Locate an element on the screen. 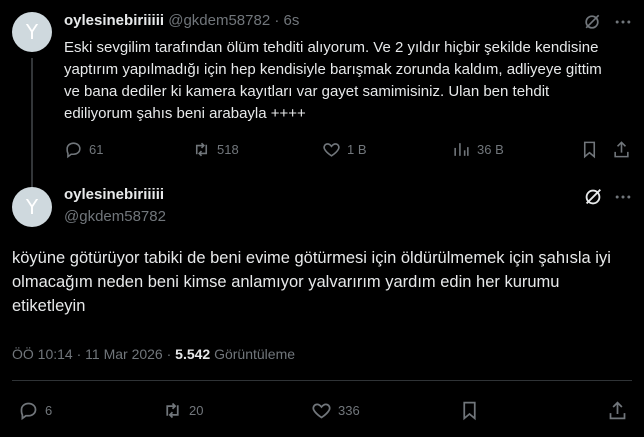  views-count: 36 B is located at coordinates (490, 149).